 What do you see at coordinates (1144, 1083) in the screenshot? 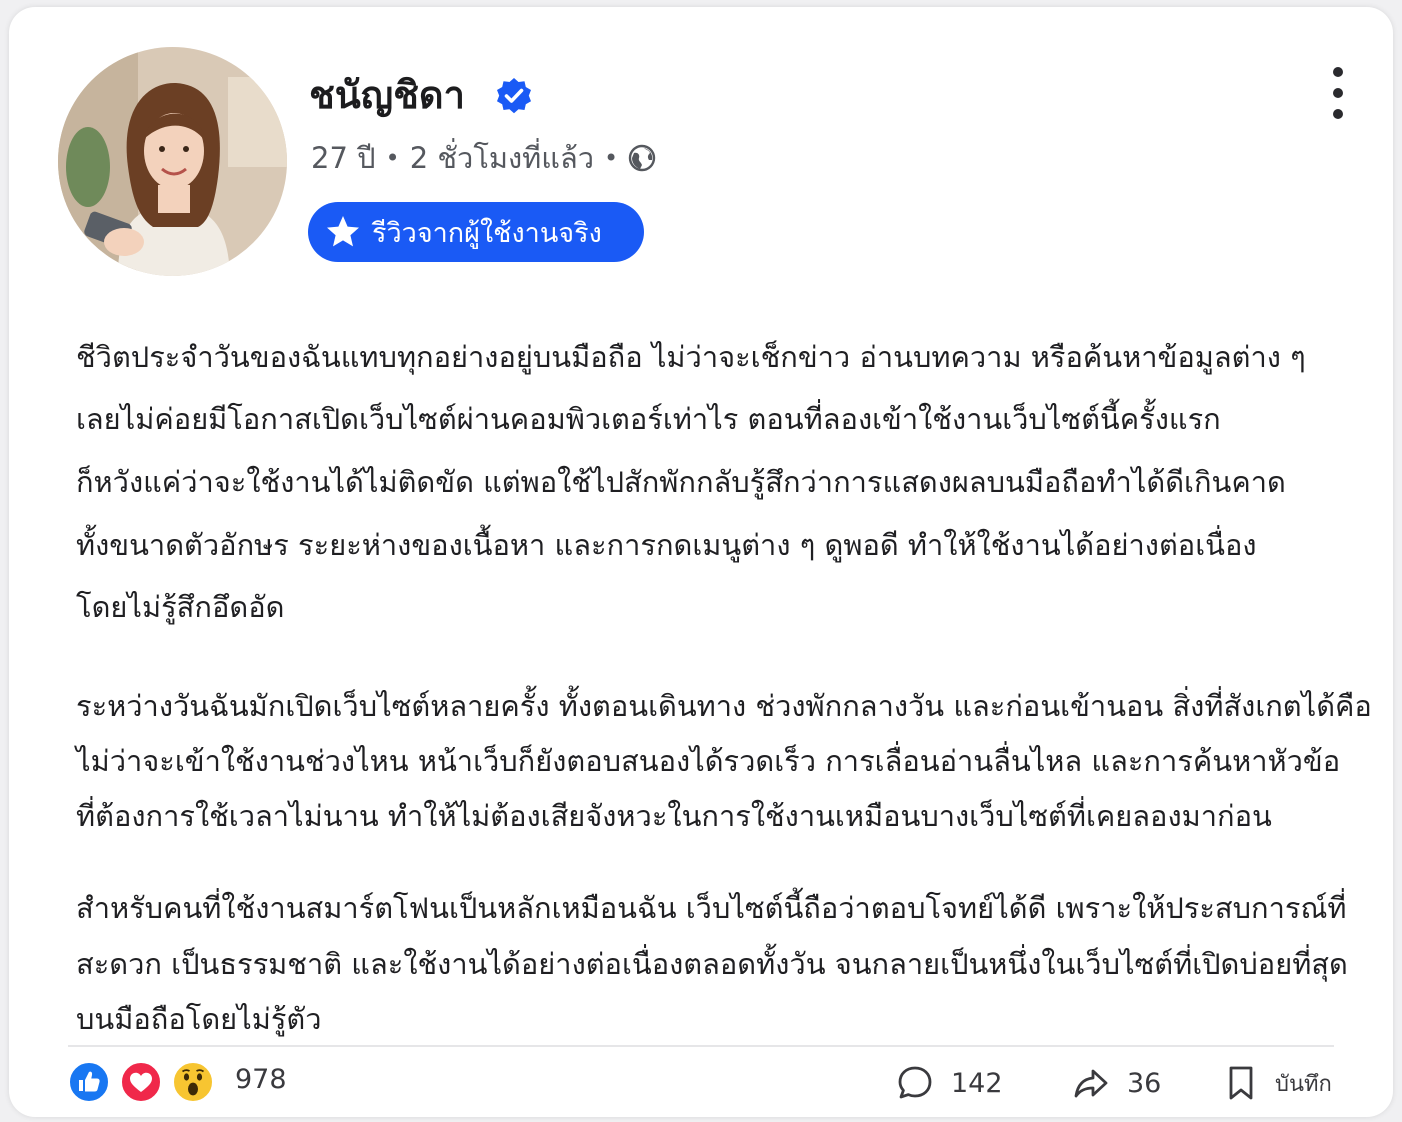
I see `share-count: 36` at bounding box center [1144, 1083].